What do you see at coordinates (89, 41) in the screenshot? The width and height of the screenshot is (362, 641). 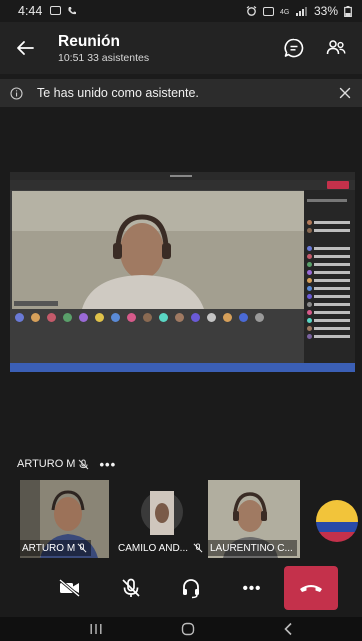 I see `page-title: Reunión` at bounding box center [89, 41].